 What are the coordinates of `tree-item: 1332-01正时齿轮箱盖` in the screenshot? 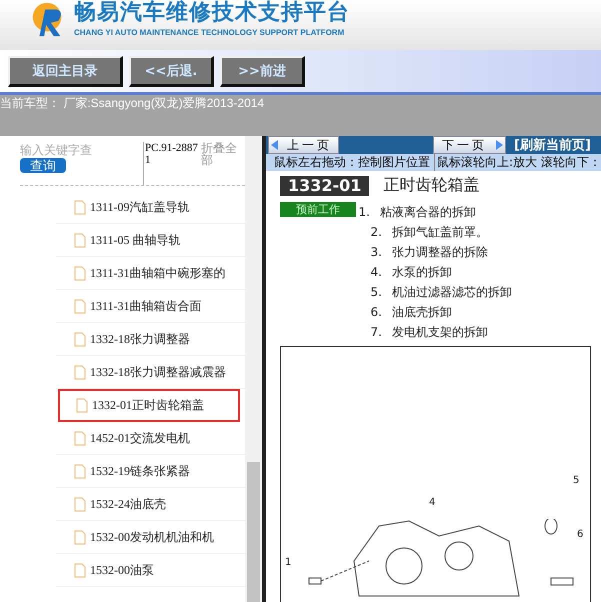 It's located at (149, 405).